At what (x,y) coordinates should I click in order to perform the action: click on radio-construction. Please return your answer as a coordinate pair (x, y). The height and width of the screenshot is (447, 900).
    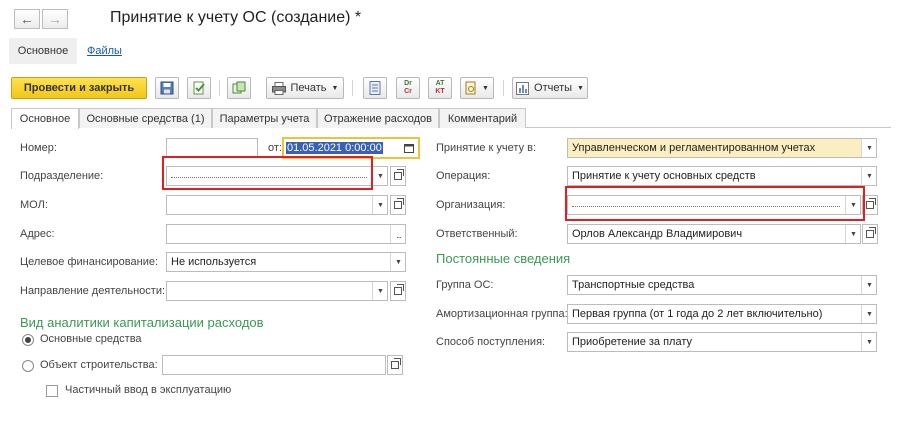
    Looking at the image, I should click on (28, 366).